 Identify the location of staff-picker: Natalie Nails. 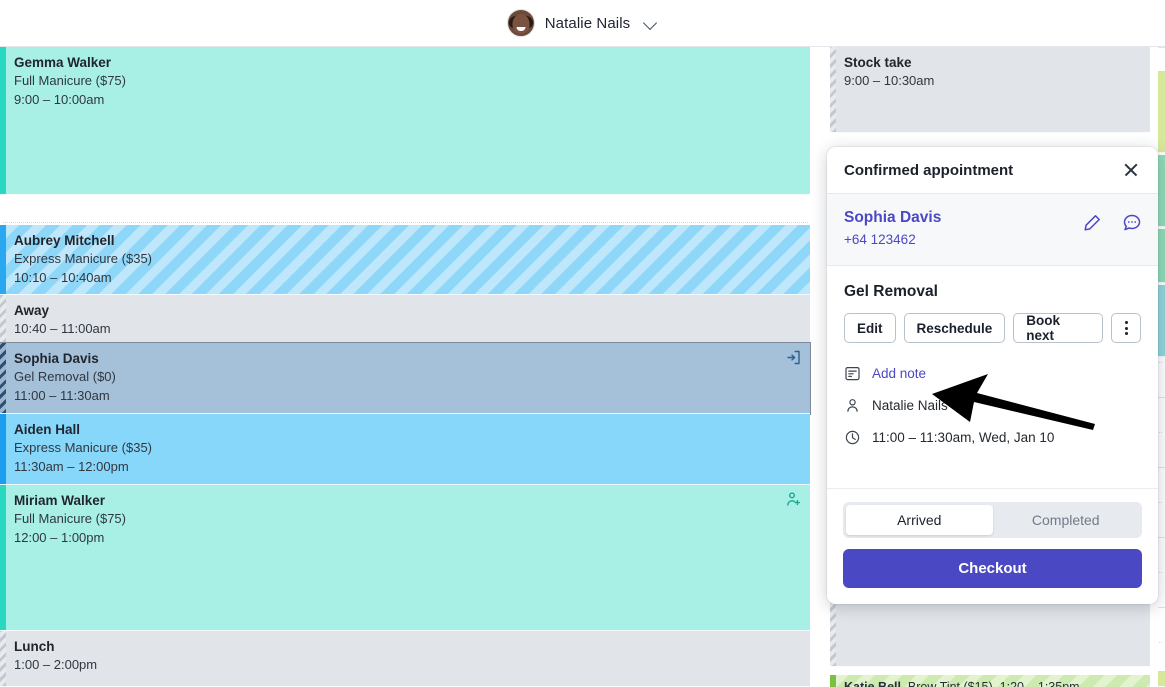
(583, 23).